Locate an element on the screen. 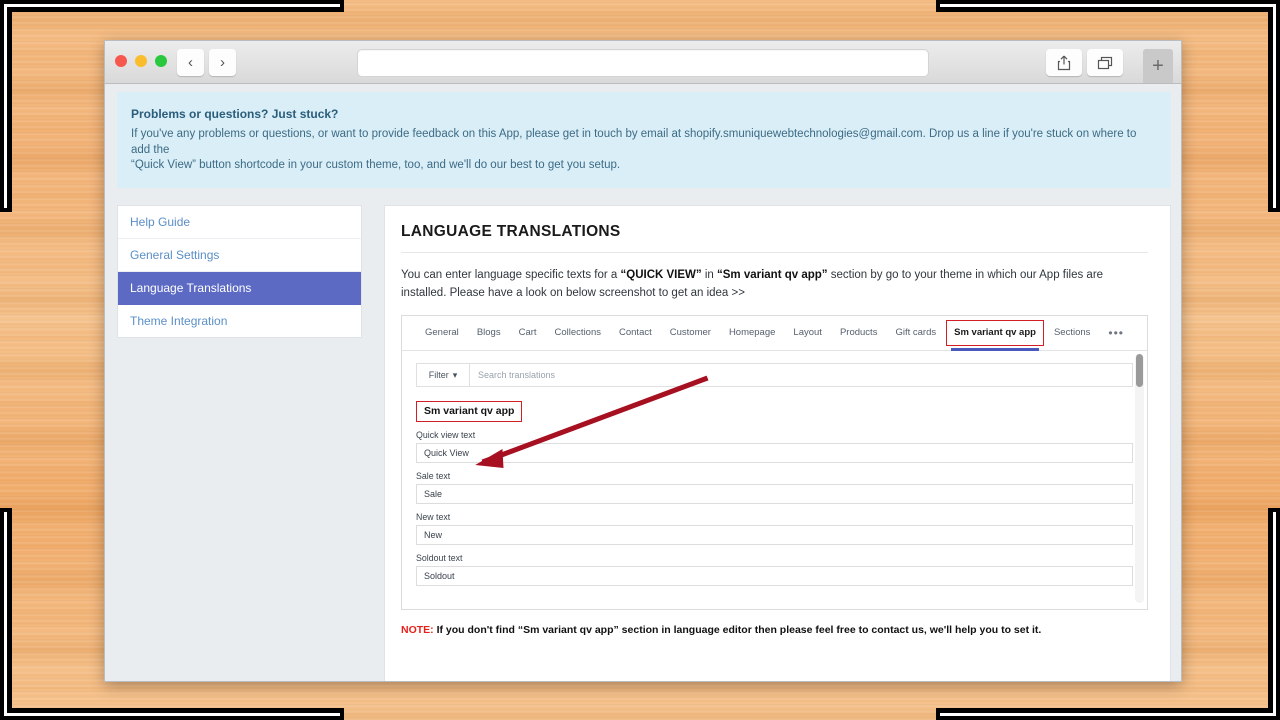 The width and height of the screenshot is (1280, 720). maximize-window-icon is located at coordinates (161, 61).